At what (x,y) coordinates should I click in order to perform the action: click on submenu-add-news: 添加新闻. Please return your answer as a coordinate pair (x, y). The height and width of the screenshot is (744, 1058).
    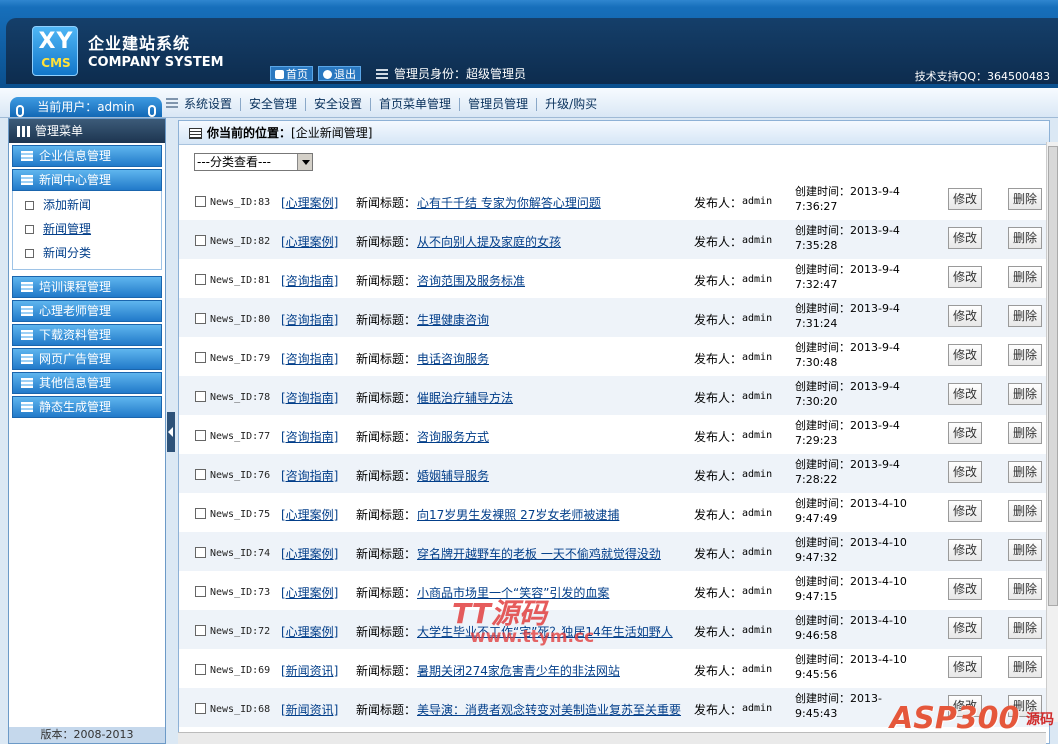
    Looking at the image, I should click on (87, 205).